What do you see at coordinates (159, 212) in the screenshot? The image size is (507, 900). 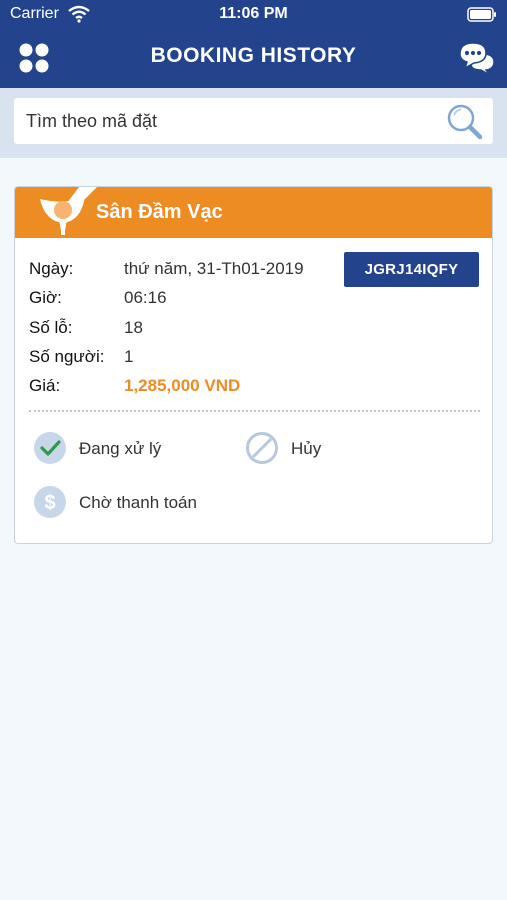 I see `course-name: Sân Đầm Vạc` at bounding box center [159, 212].